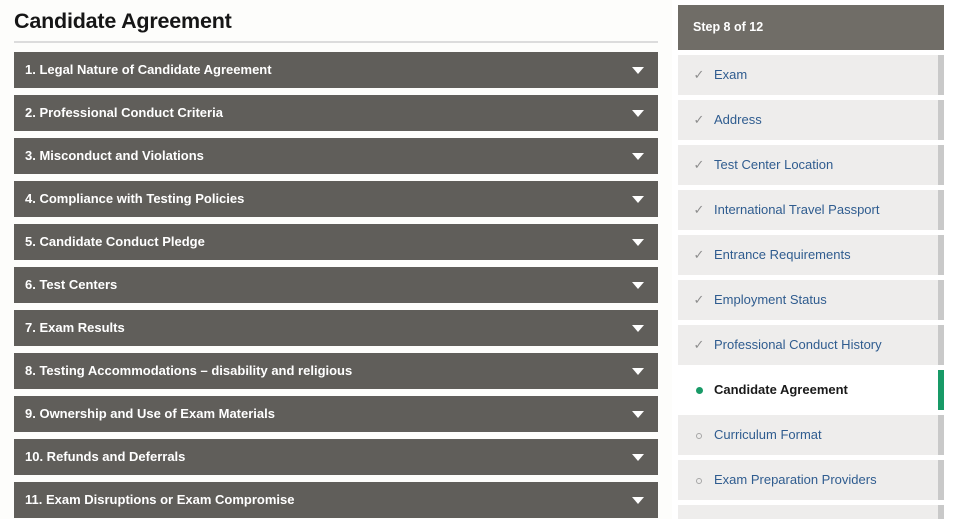  Describe the element at coordinates (336, 156) in the screenshot. I see `accordion-header: 3. Misconduct and Violations` at that location.